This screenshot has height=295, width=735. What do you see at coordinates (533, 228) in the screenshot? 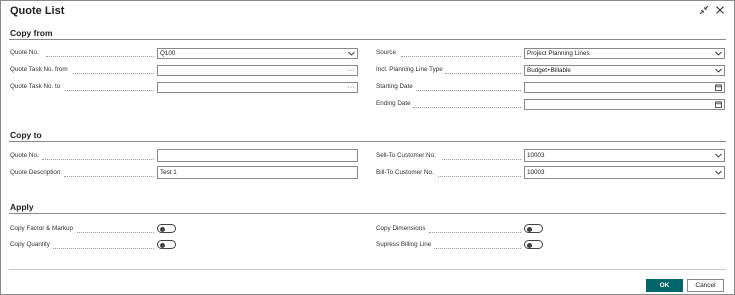
I see `copy-dimensions-toggle` at bounding box center [533, 228].